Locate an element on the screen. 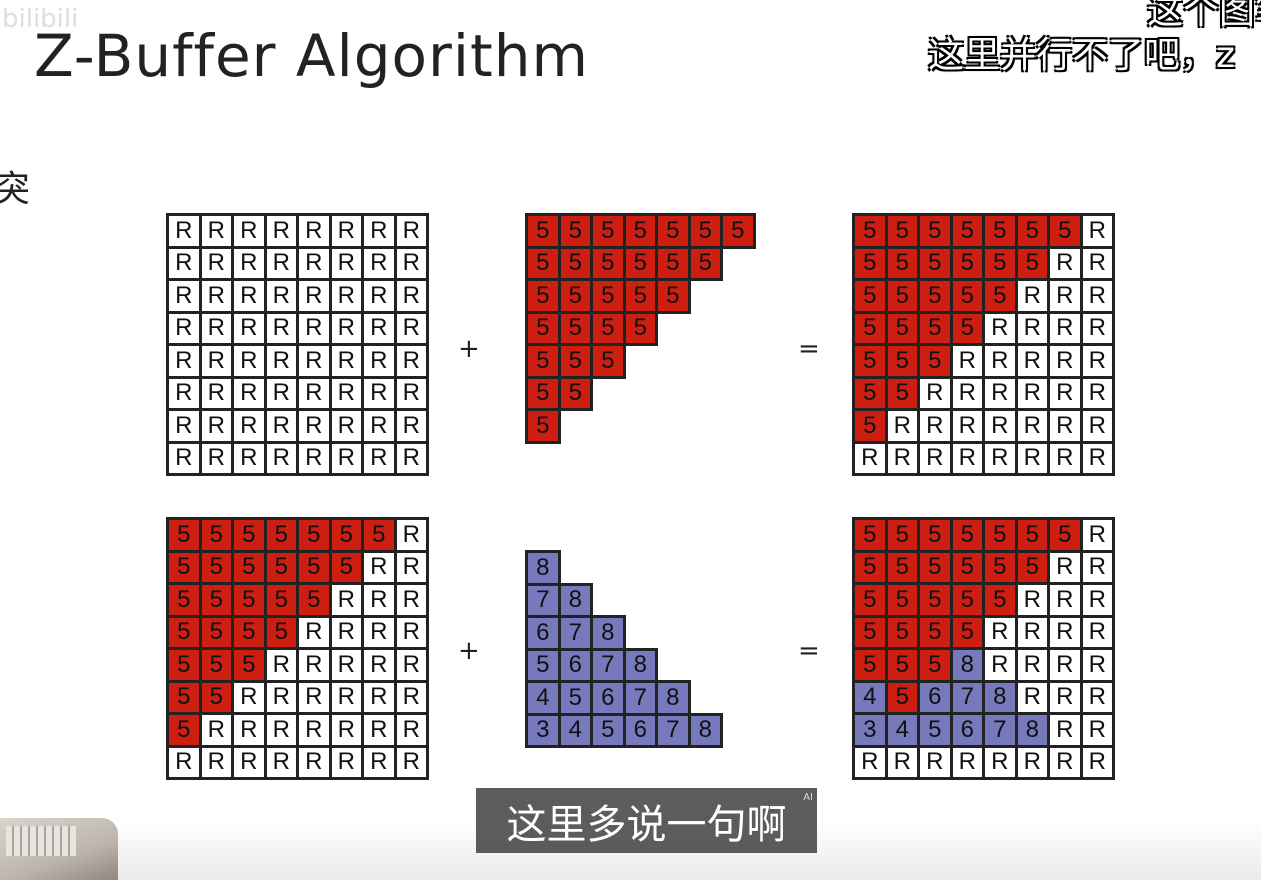 This screenshot has height=880, width=1261. left-text-fragment: 突 is located at coordinates (15, 189).